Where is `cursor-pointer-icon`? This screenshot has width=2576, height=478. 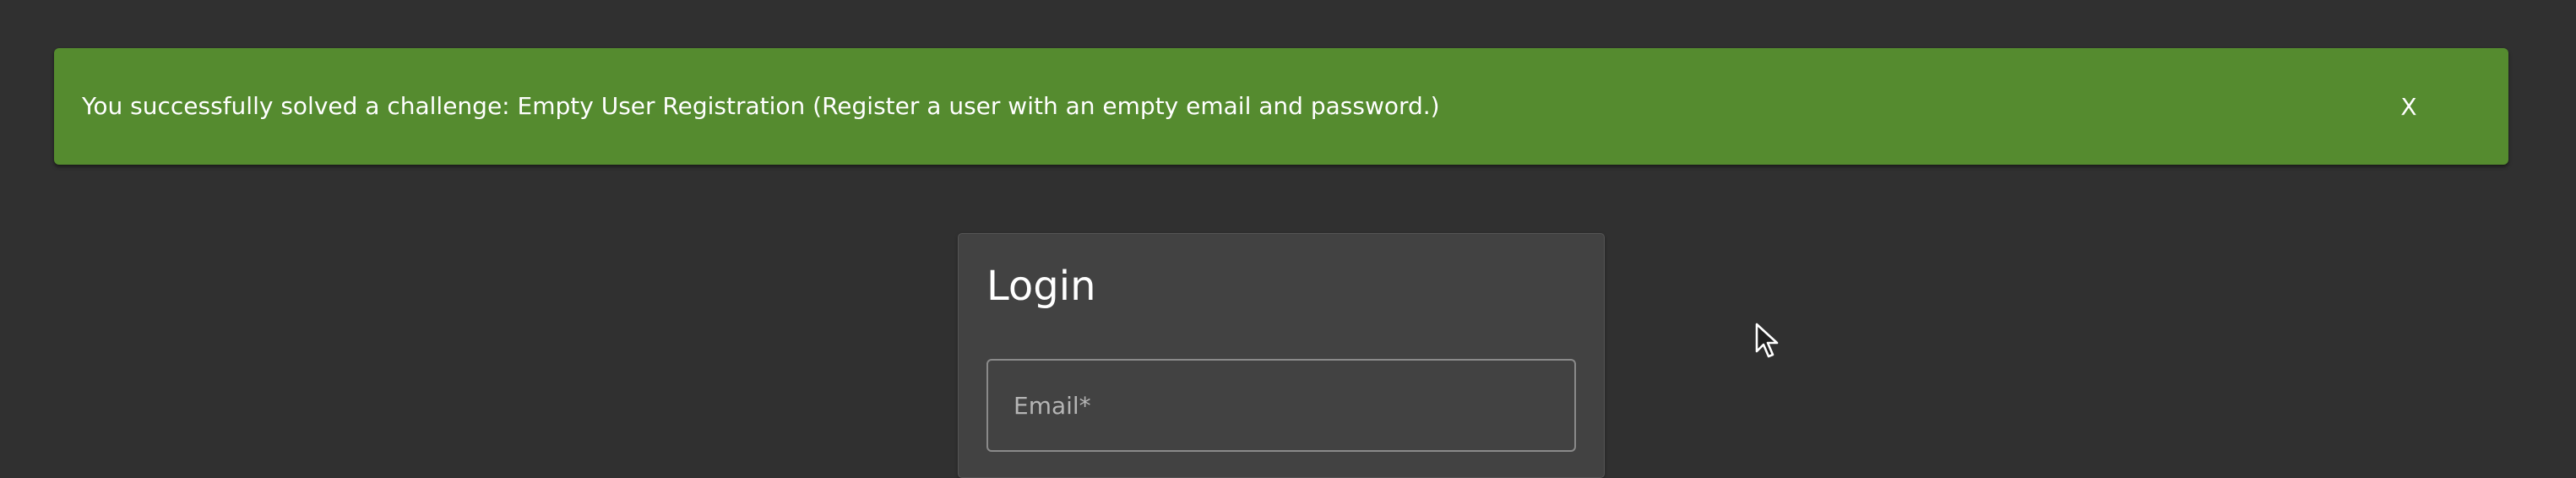
cursor-pointer-icon is located at coordinates (1767, 340).